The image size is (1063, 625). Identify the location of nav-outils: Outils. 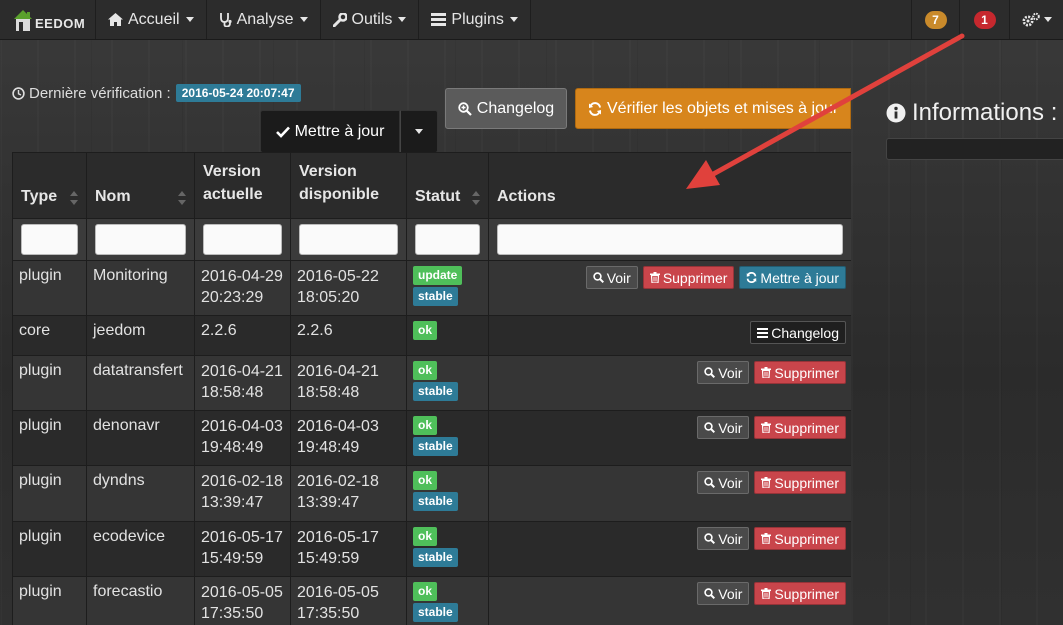
(370, 19).